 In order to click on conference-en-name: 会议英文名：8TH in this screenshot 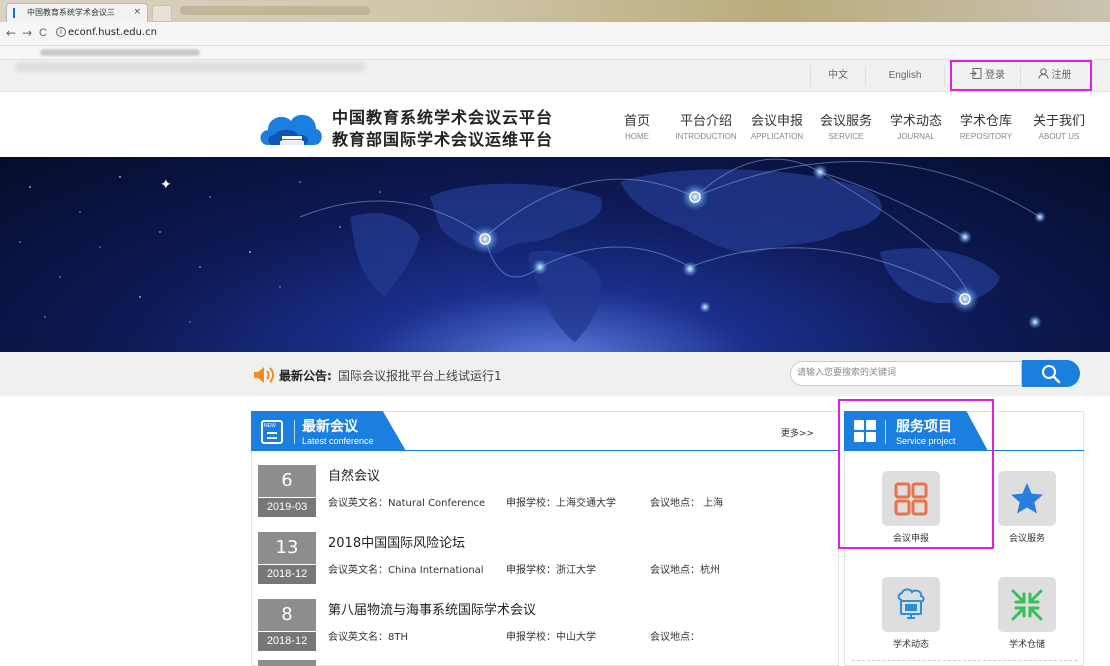, I will do `click(368, 637)`.